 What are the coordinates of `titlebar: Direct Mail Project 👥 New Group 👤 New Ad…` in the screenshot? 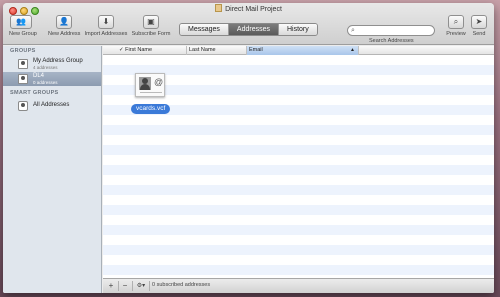 It's located at (248, 24).